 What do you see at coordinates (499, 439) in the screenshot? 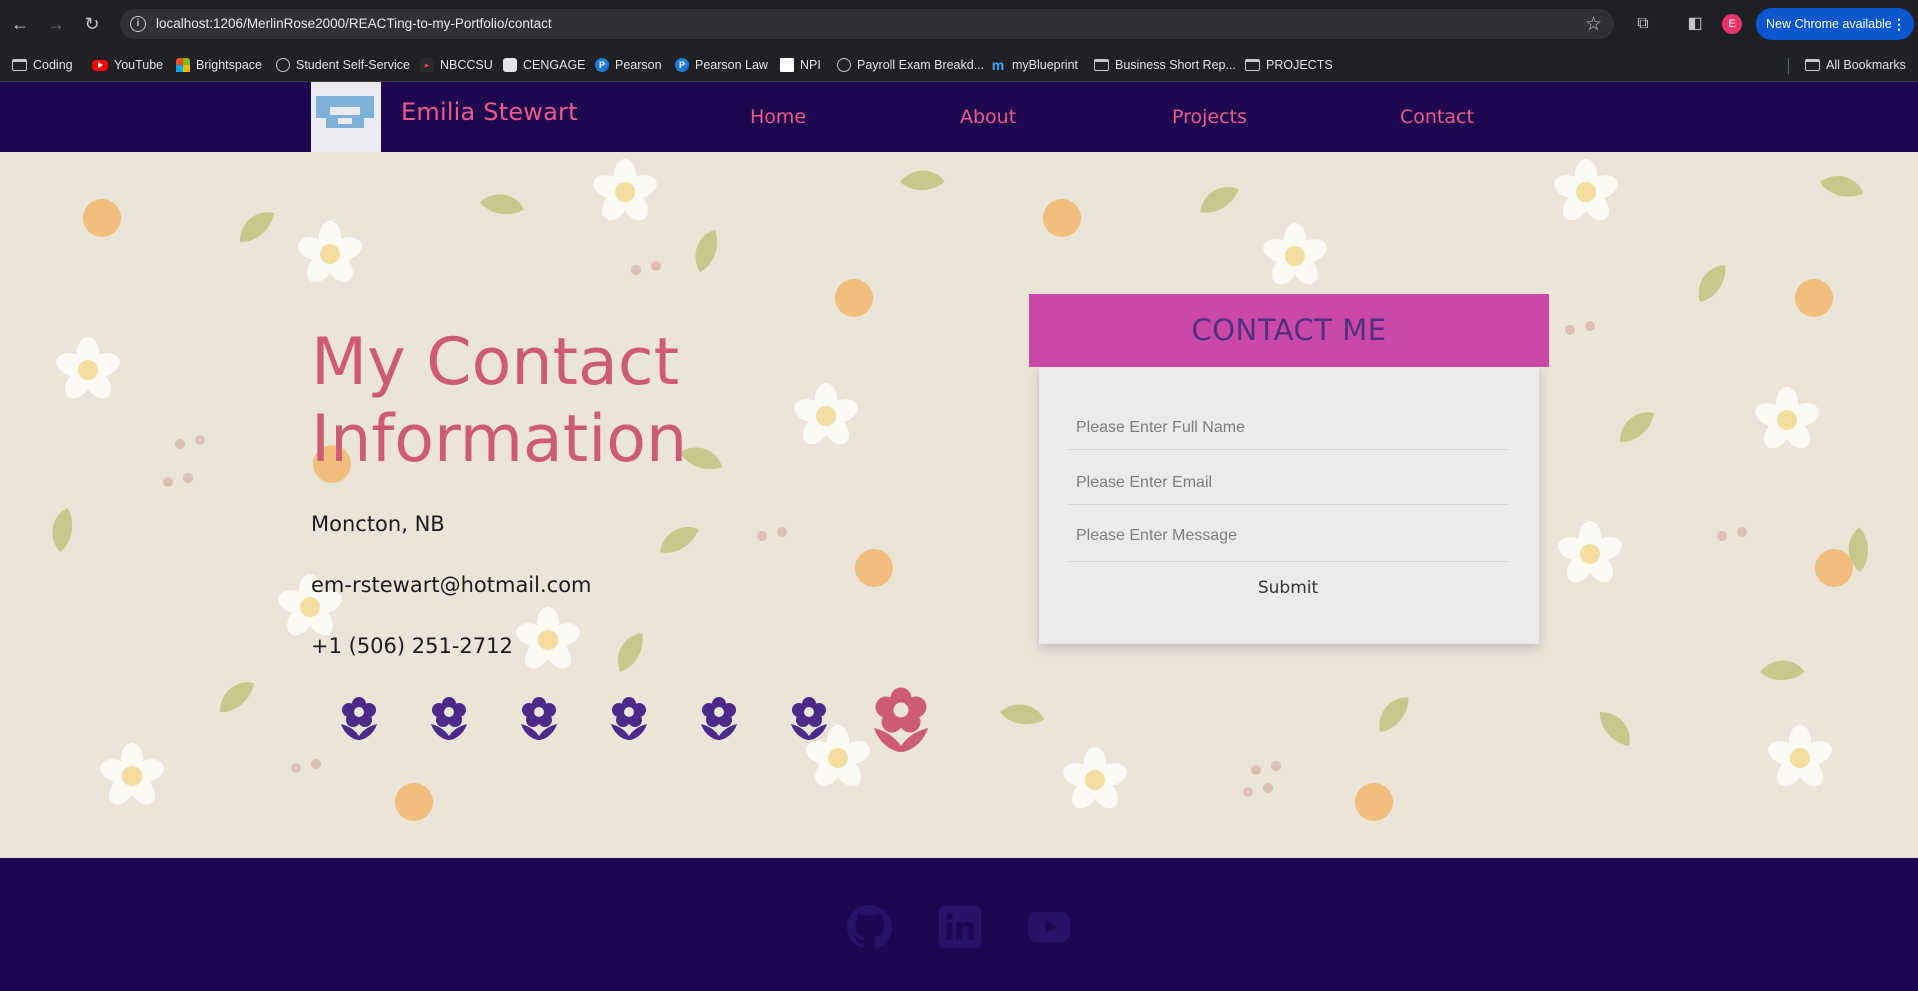
I see `contact-heading-line2: Information` at bounding box center [499, 439].